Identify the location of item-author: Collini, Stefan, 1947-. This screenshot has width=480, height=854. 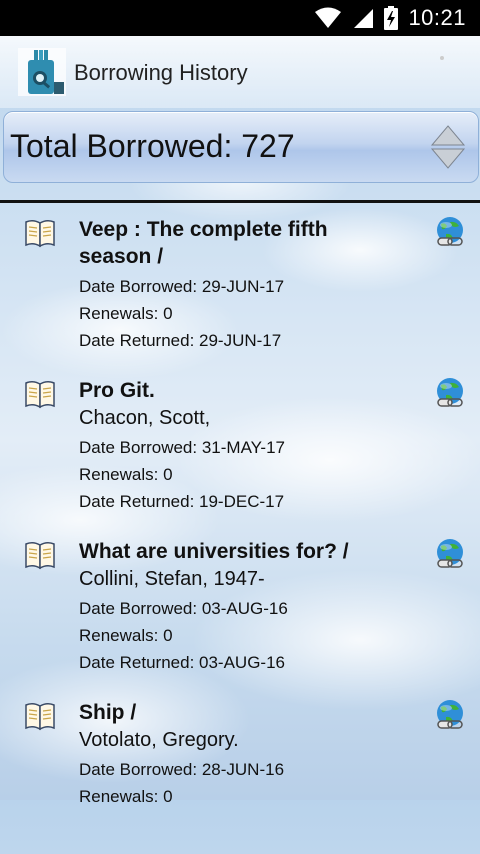
(172, 579).